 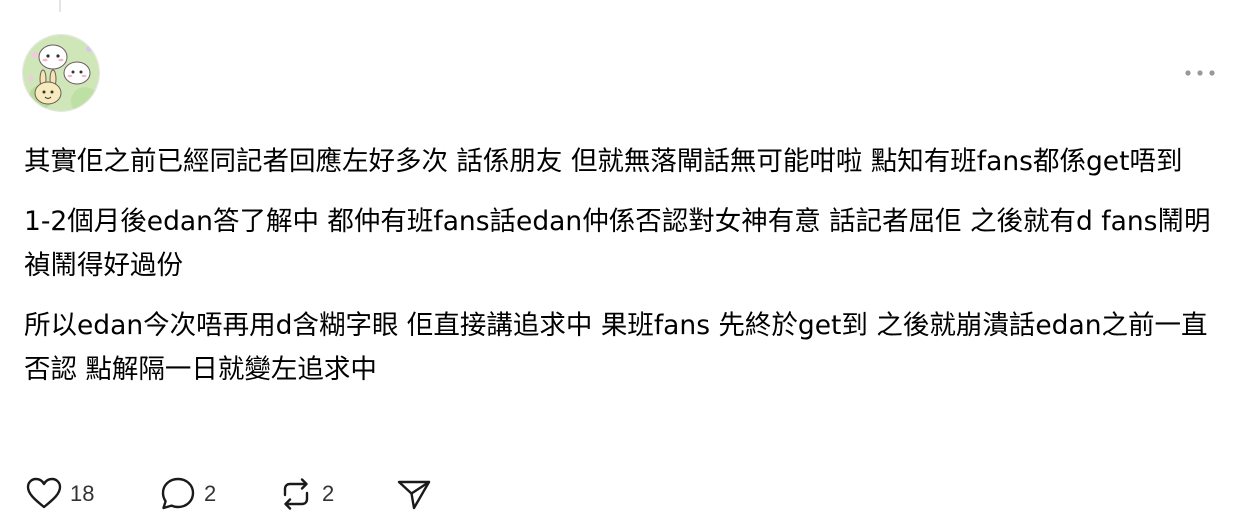 What do you see at coordinates (210, 493) in the screenshot?
I see `reply-count: 2` at bounding box center [210, 493].